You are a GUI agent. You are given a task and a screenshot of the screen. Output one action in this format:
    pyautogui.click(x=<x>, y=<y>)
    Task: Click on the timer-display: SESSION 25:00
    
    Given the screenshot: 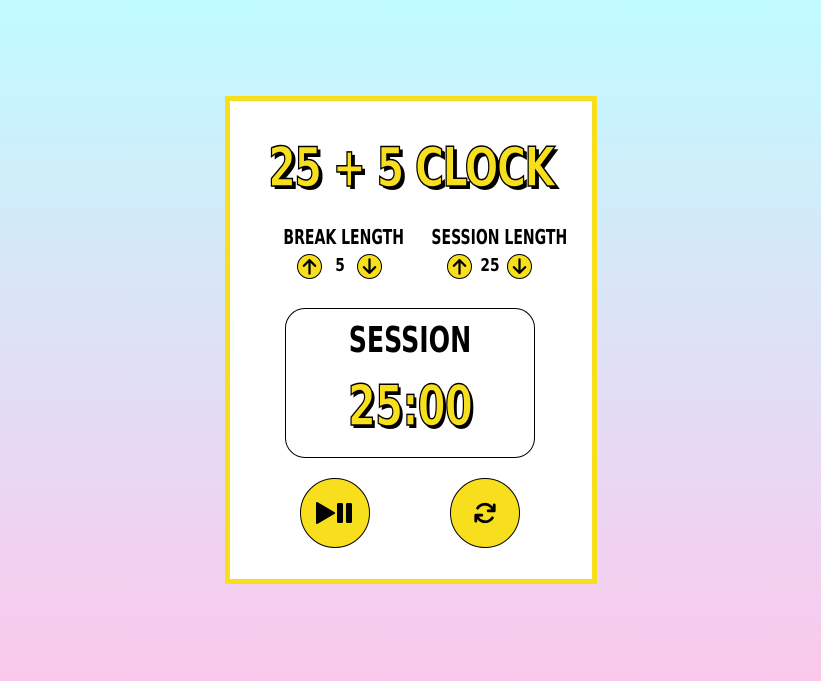 What is the action you would take?
    pyautogui.click(x=410, y=383)
    